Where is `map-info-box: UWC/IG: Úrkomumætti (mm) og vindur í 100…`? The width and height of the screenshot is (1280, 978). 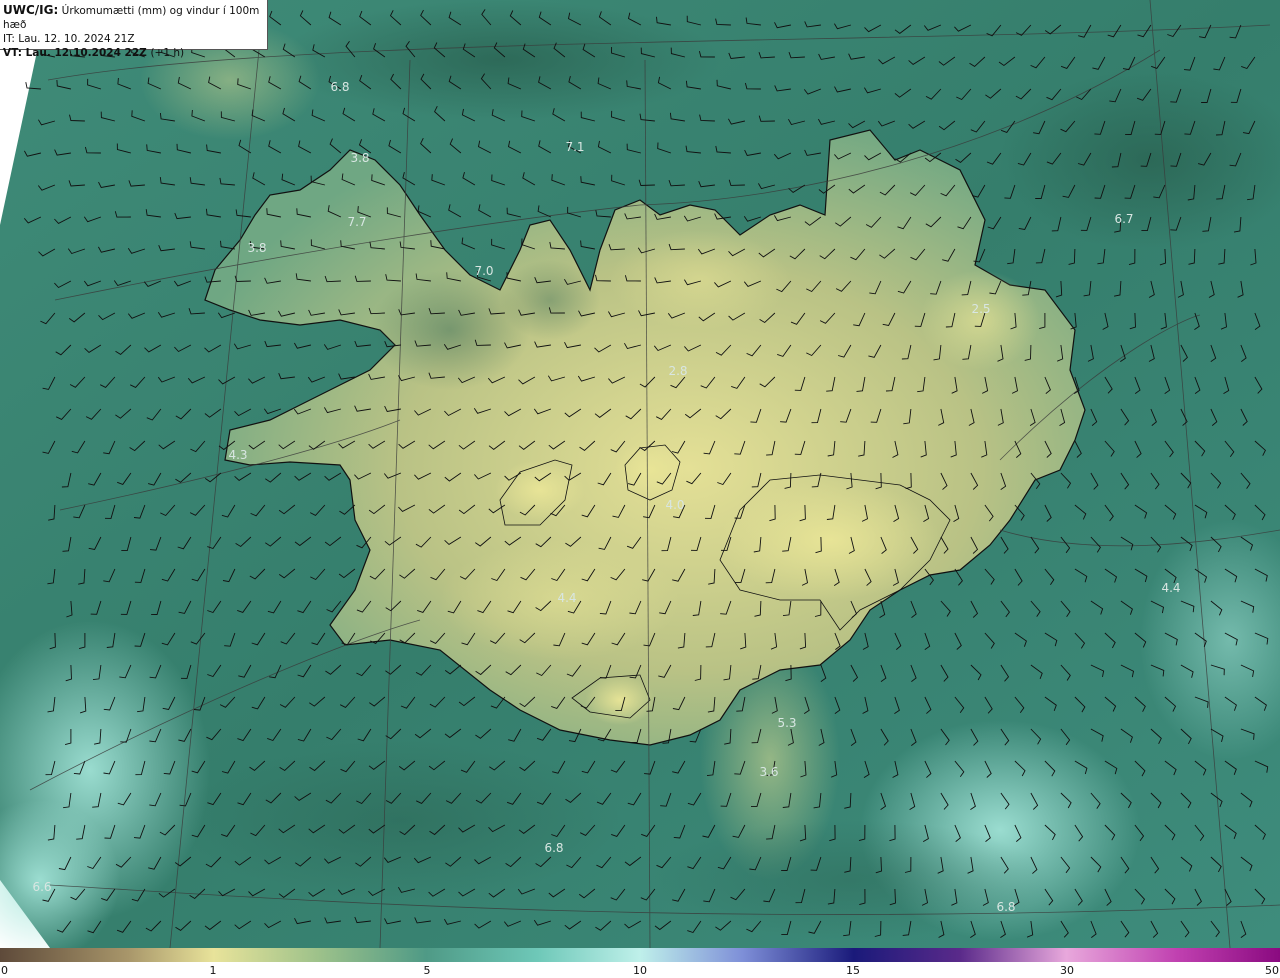 map-info-box: UWC/IG: Úrkomumætti (mm) og vindur í 100… is located at coordinates (134, 29).